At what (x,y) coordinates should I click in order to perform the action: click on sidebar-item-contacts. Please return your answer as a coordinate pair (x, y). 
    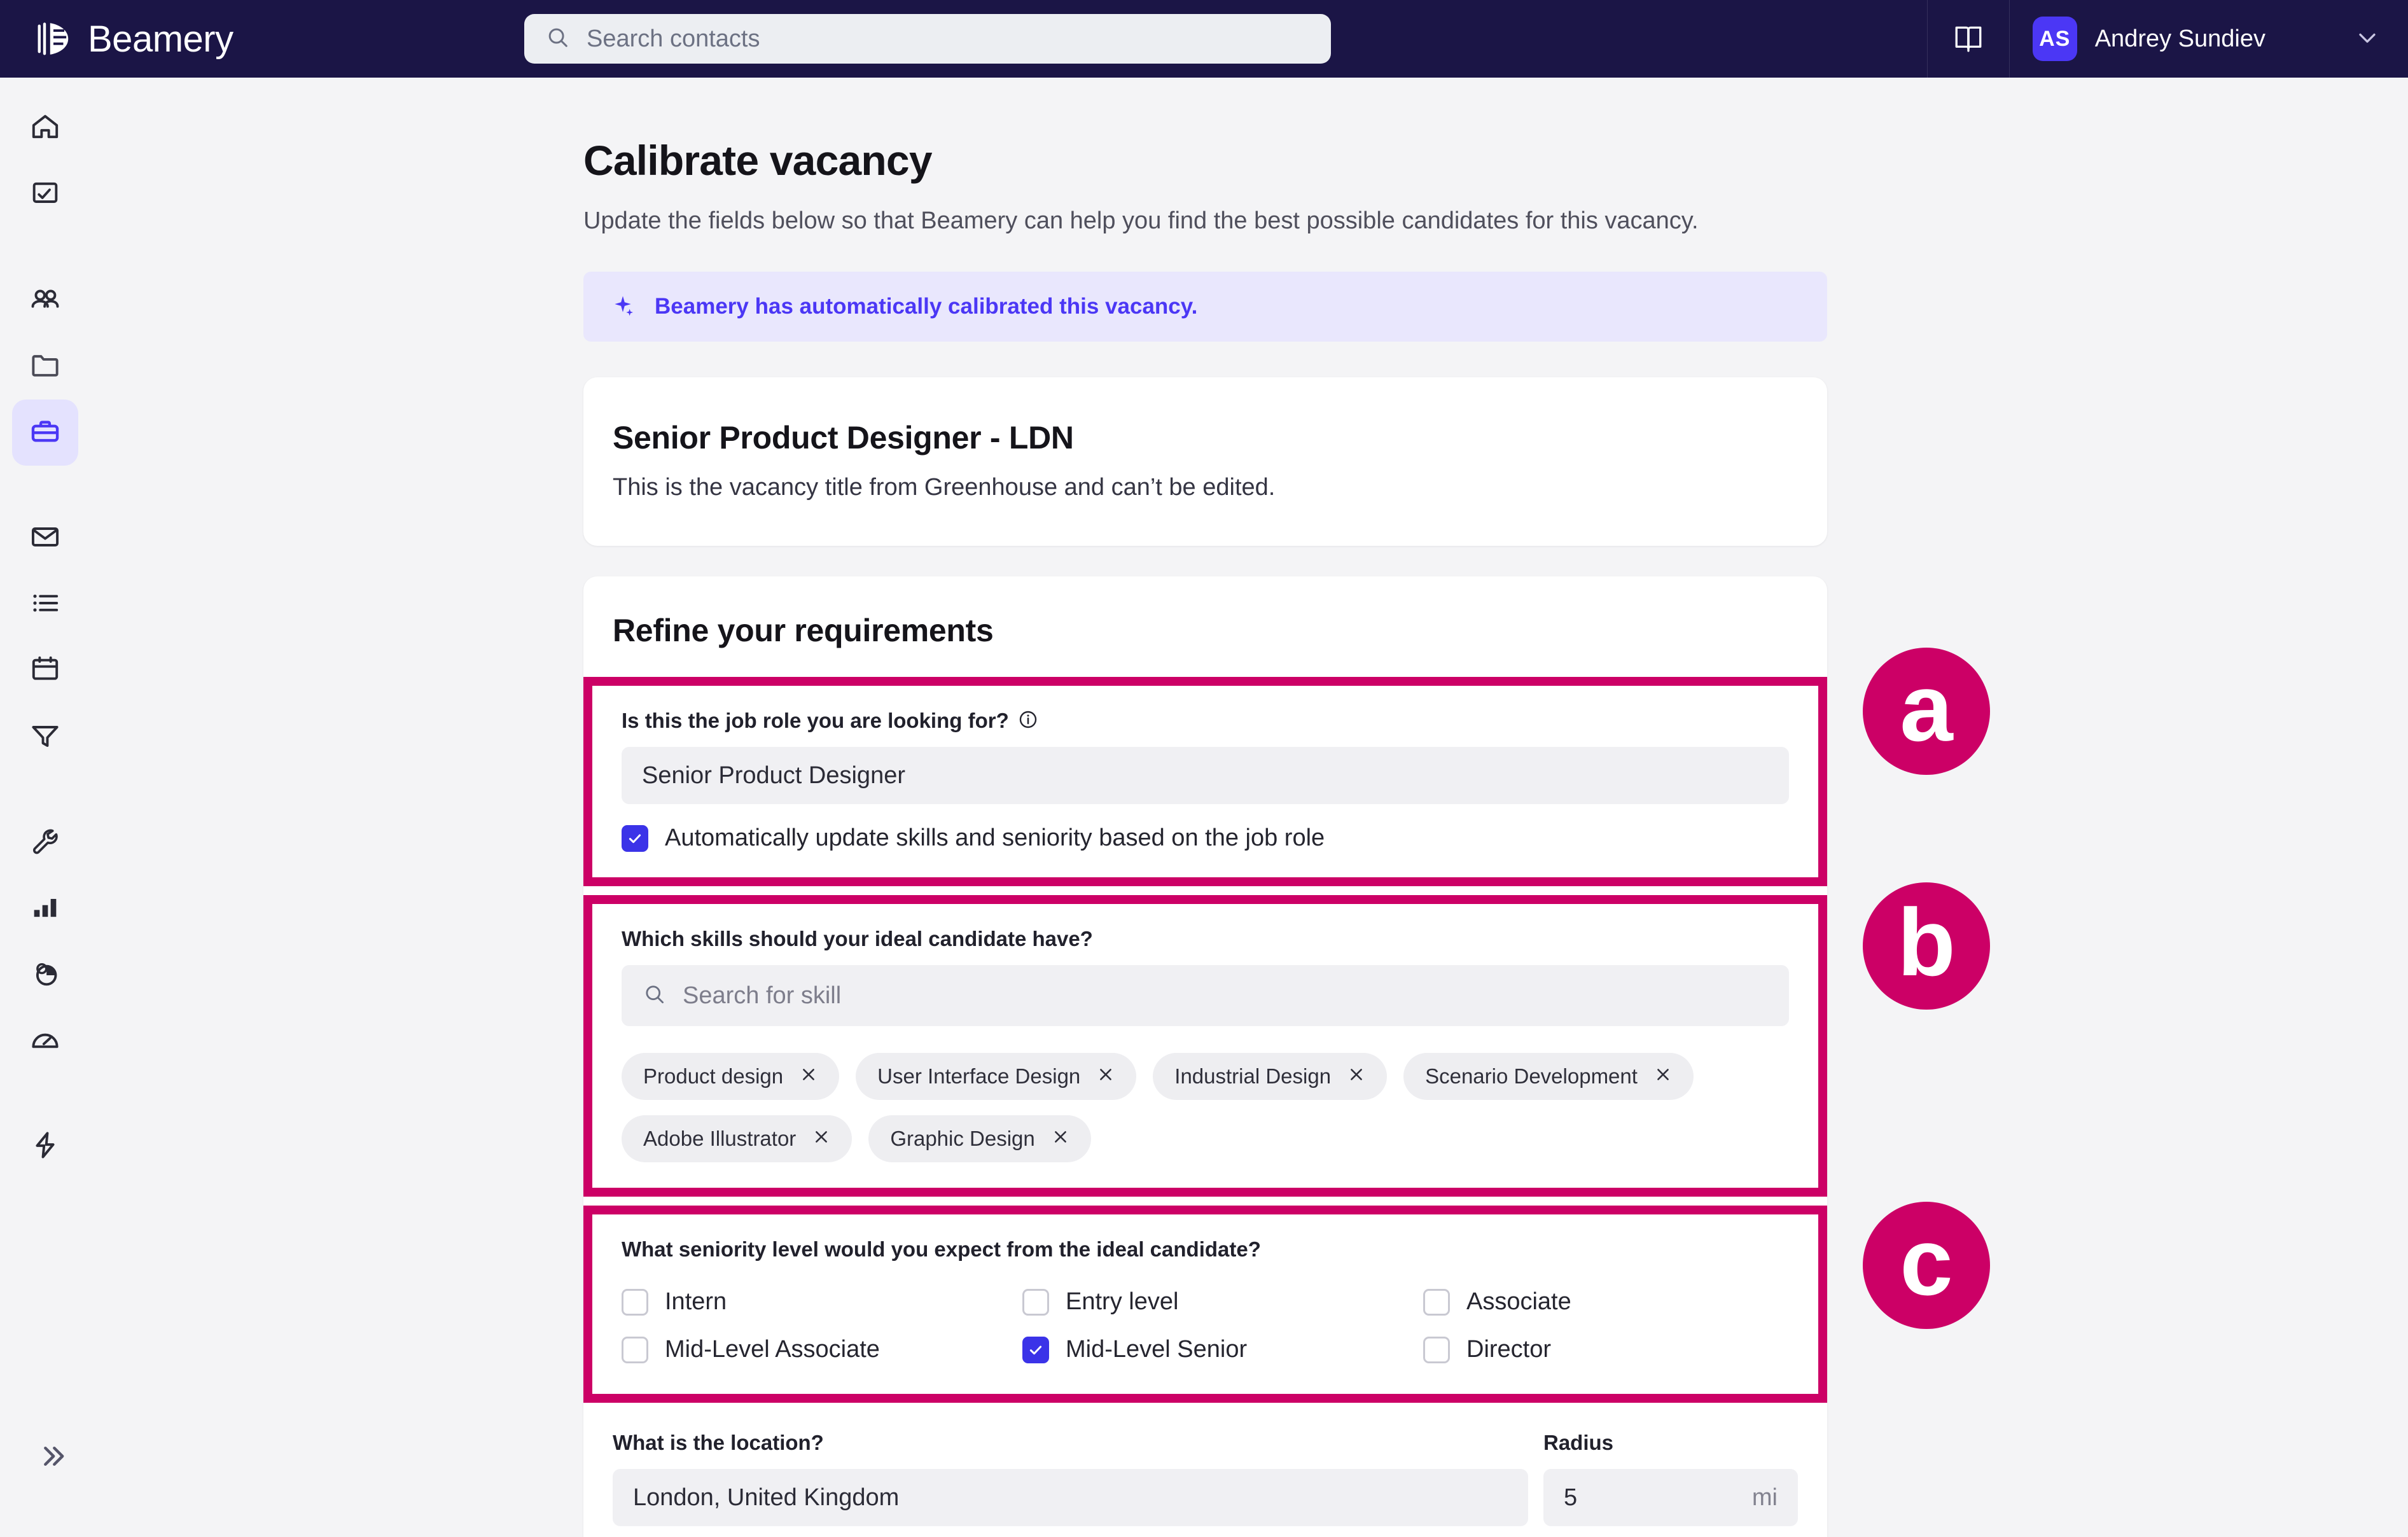
    Looking at the image, I should click on (45, 300).